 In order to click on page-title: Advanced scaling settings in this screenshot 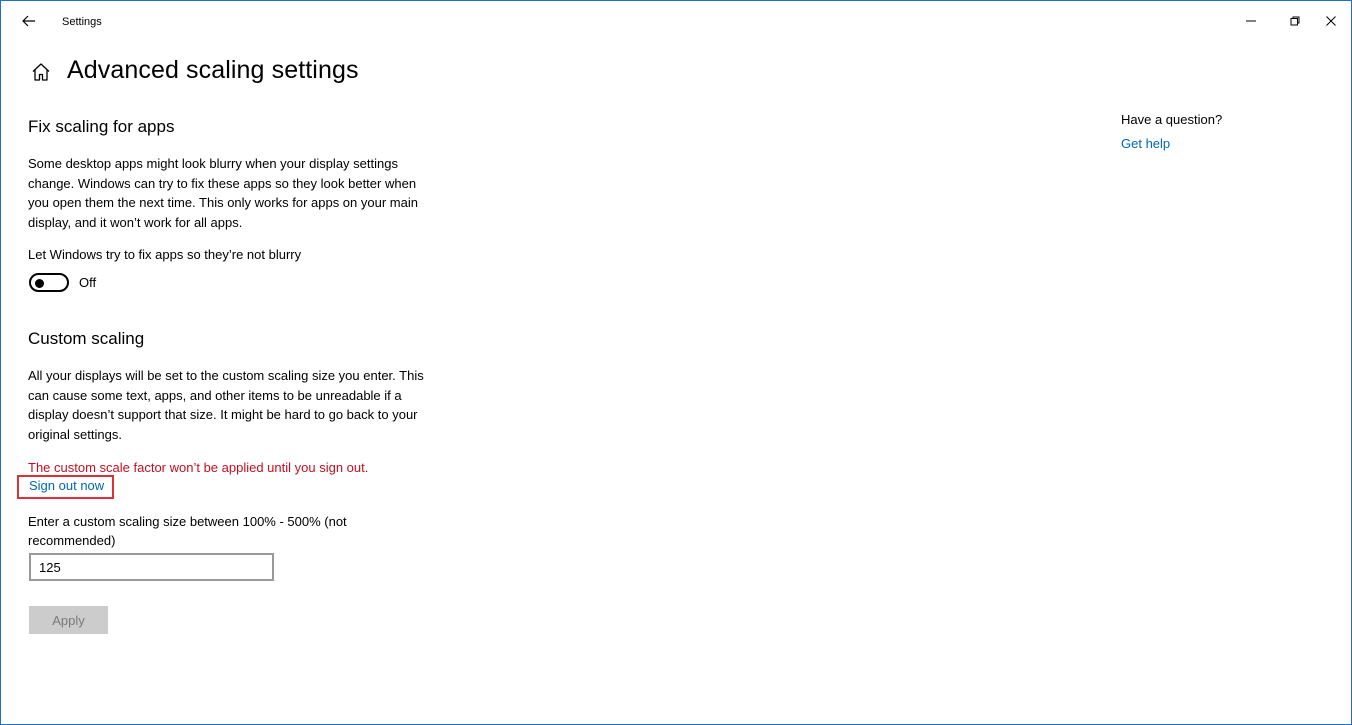, I will do `click(213, 70)`.